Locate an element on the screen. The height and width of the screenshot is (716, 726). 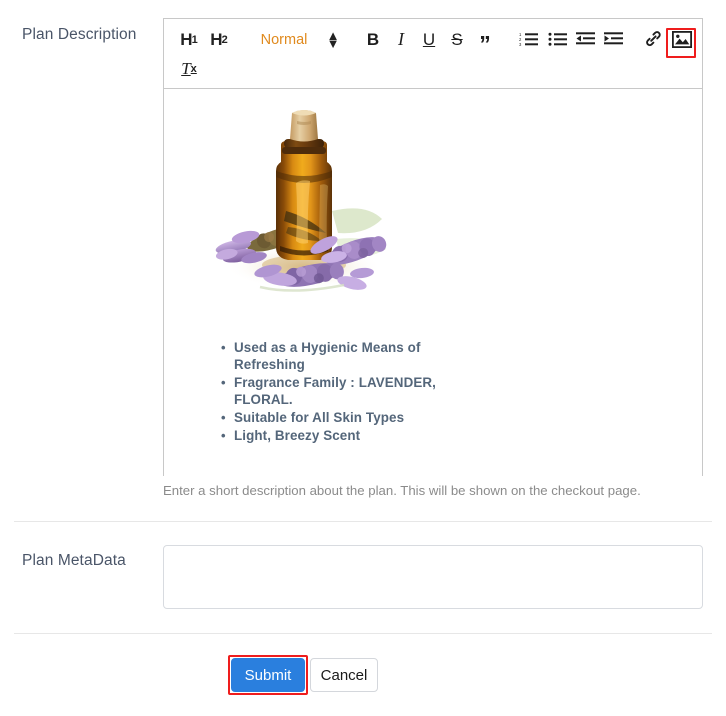
clear-formatting-sub: x is located at coordinates (193, 69).